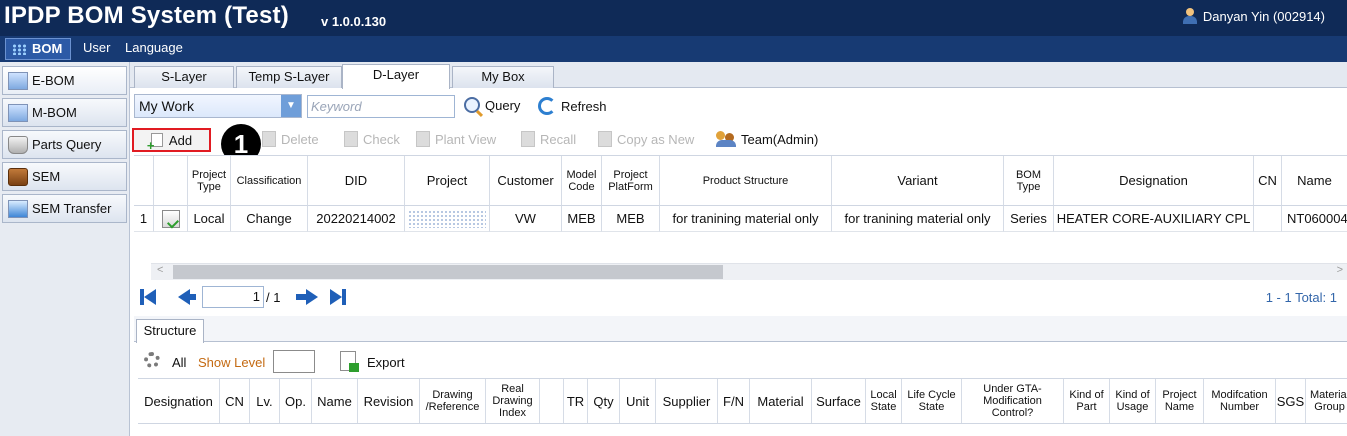  What do you see at coordinates (160, 270) in the screenshot?
I see `scroll-left-icon: <` at bounding box center [160, 270].